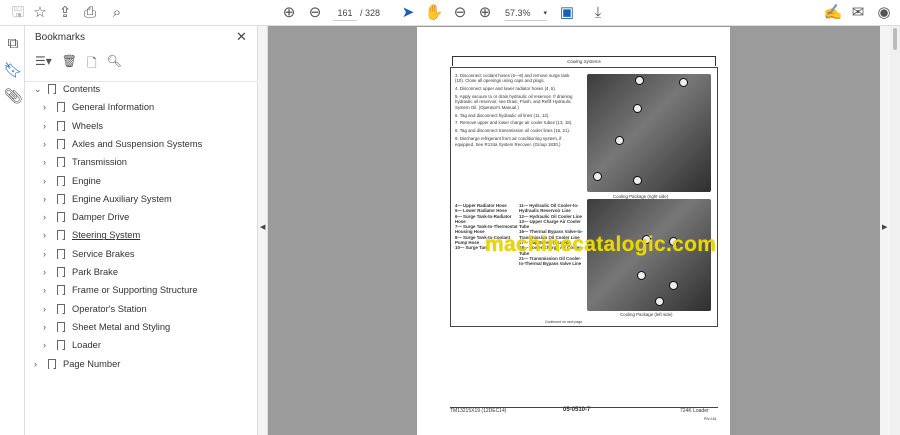 The width and height of the screenshot is (900, 435). I want to click on close-icon: ✕, so click(241, 37).